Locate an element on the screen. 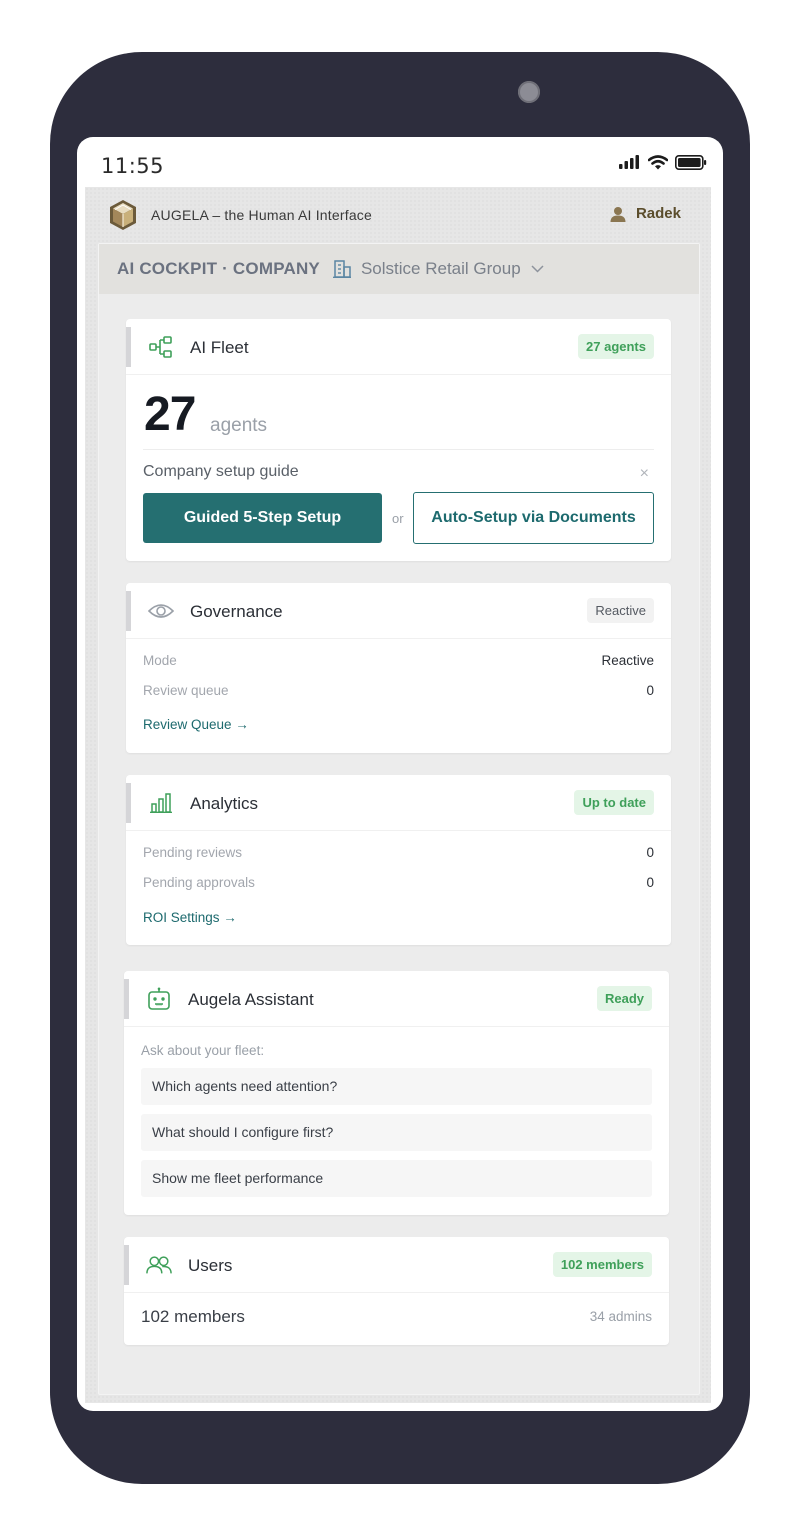 This screenshot has height=1528, width=800. setup-guide-label: Company setup guide is located at coordinates (221, 471).